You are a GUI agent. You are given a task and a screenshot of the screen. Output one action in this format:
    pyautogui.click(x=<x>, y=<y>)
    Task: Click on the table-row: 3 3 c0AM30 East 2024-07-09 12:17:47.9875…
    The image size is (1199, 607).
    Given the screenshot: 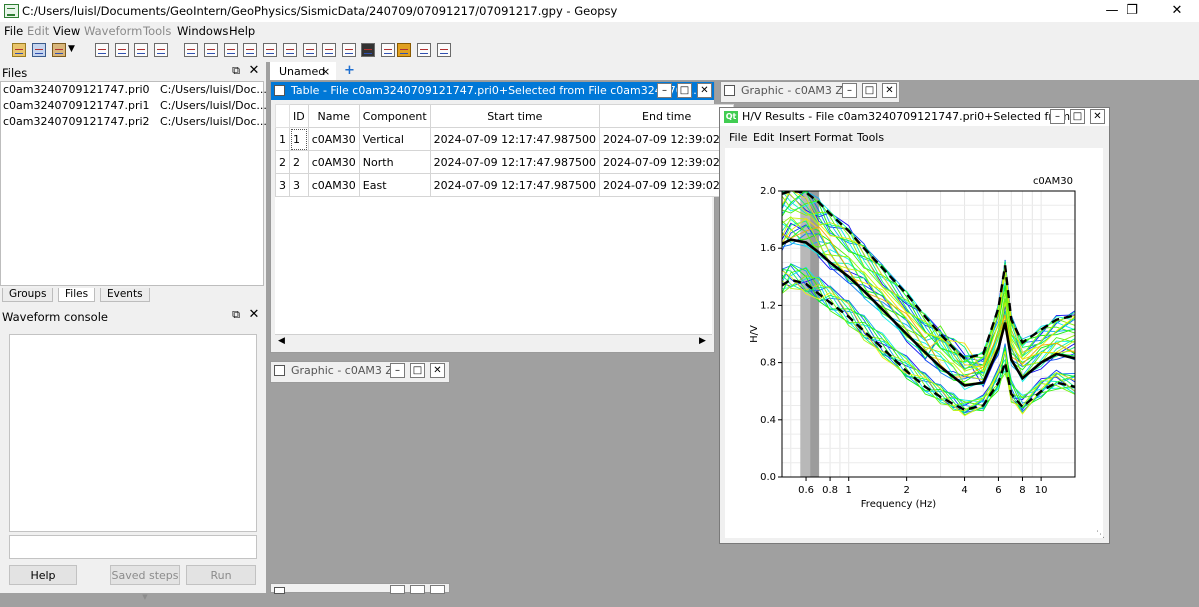 What is the action you would take?
    pyautogui.click(x=505, y=185)
    